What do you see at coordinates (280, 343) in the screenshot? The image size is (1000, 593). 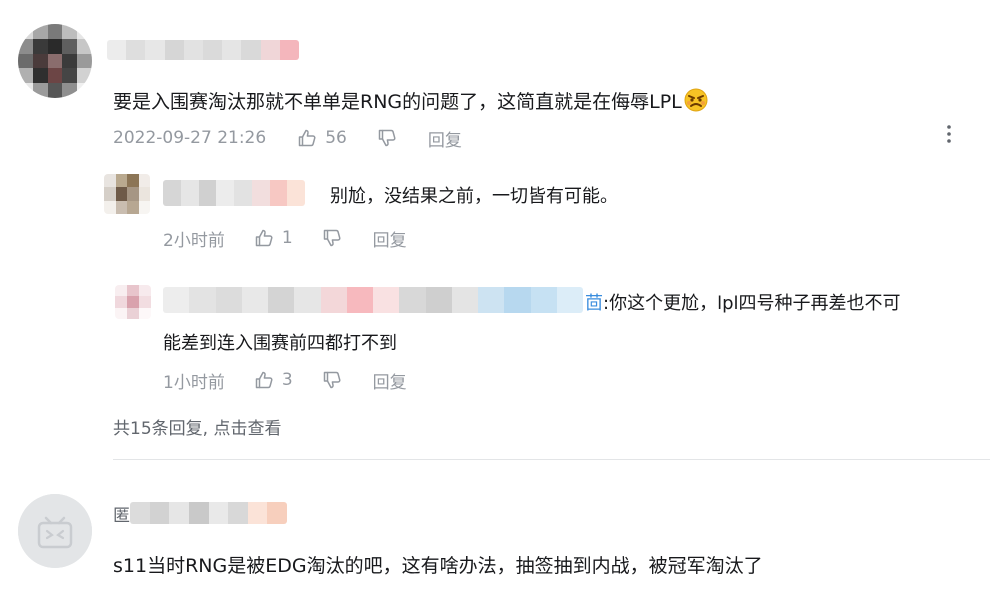 I see `reply2-text-line2: 能差到连入围赛前四都打不到` at bounding box center [280, 343].